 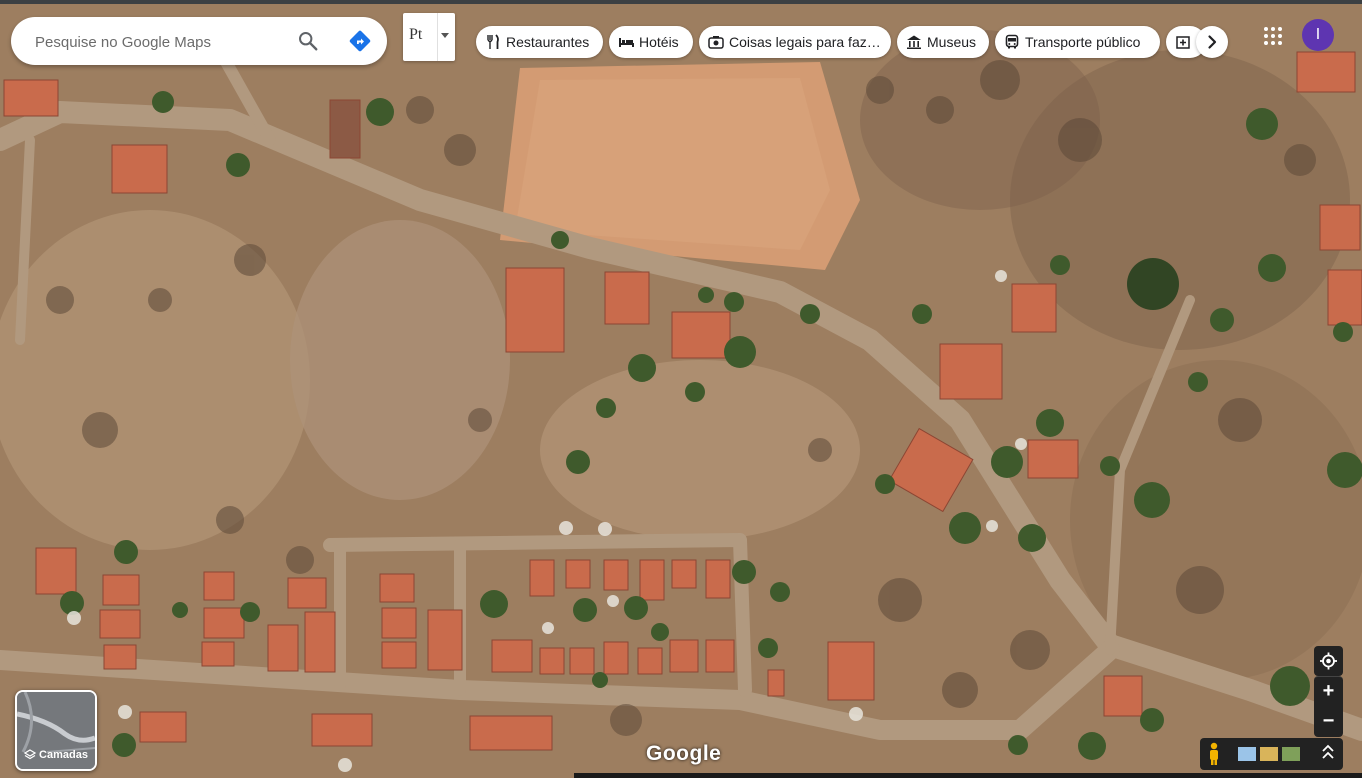 I want to click on bed-icon, so click(x=626, y=42).